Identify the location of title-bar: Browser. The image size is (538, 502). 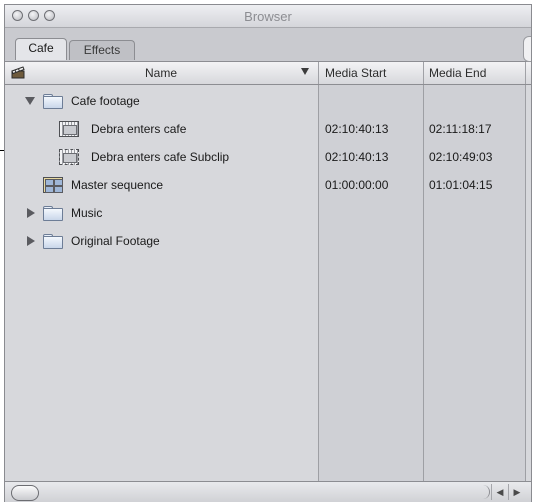
(268, 16).